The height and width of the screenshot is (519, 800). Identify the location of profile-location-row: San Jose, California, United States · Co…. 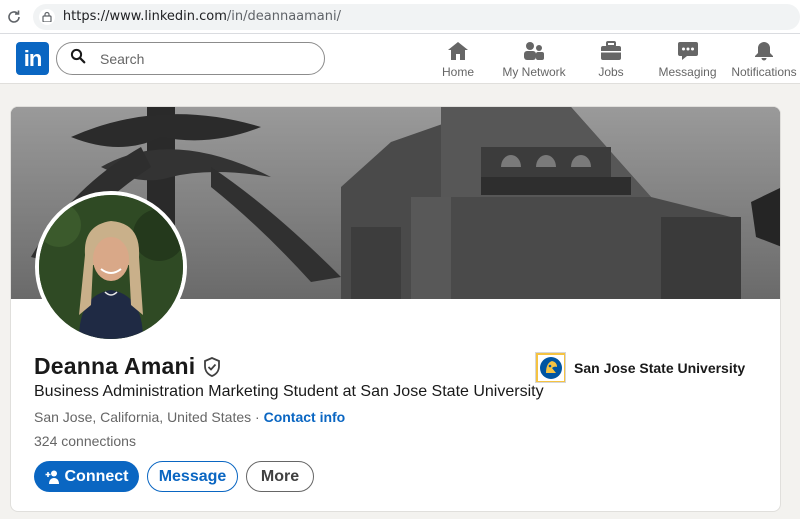
(189, 417).